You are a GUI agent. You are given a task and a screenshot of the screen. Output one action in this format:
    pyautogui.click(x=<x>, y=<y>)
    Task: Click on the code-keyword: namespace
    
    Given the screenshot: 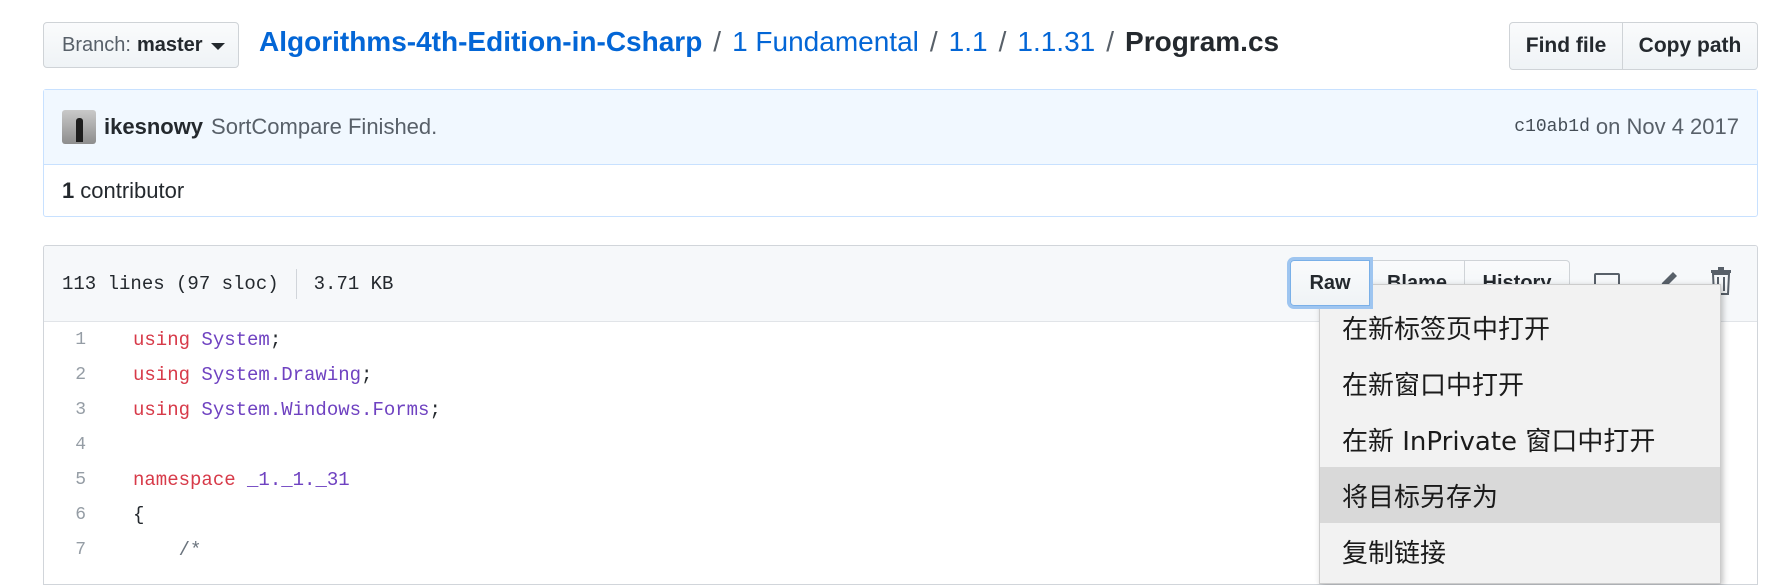 What is the action you would take?
    pyautogui.click(x=184, y=479)
    